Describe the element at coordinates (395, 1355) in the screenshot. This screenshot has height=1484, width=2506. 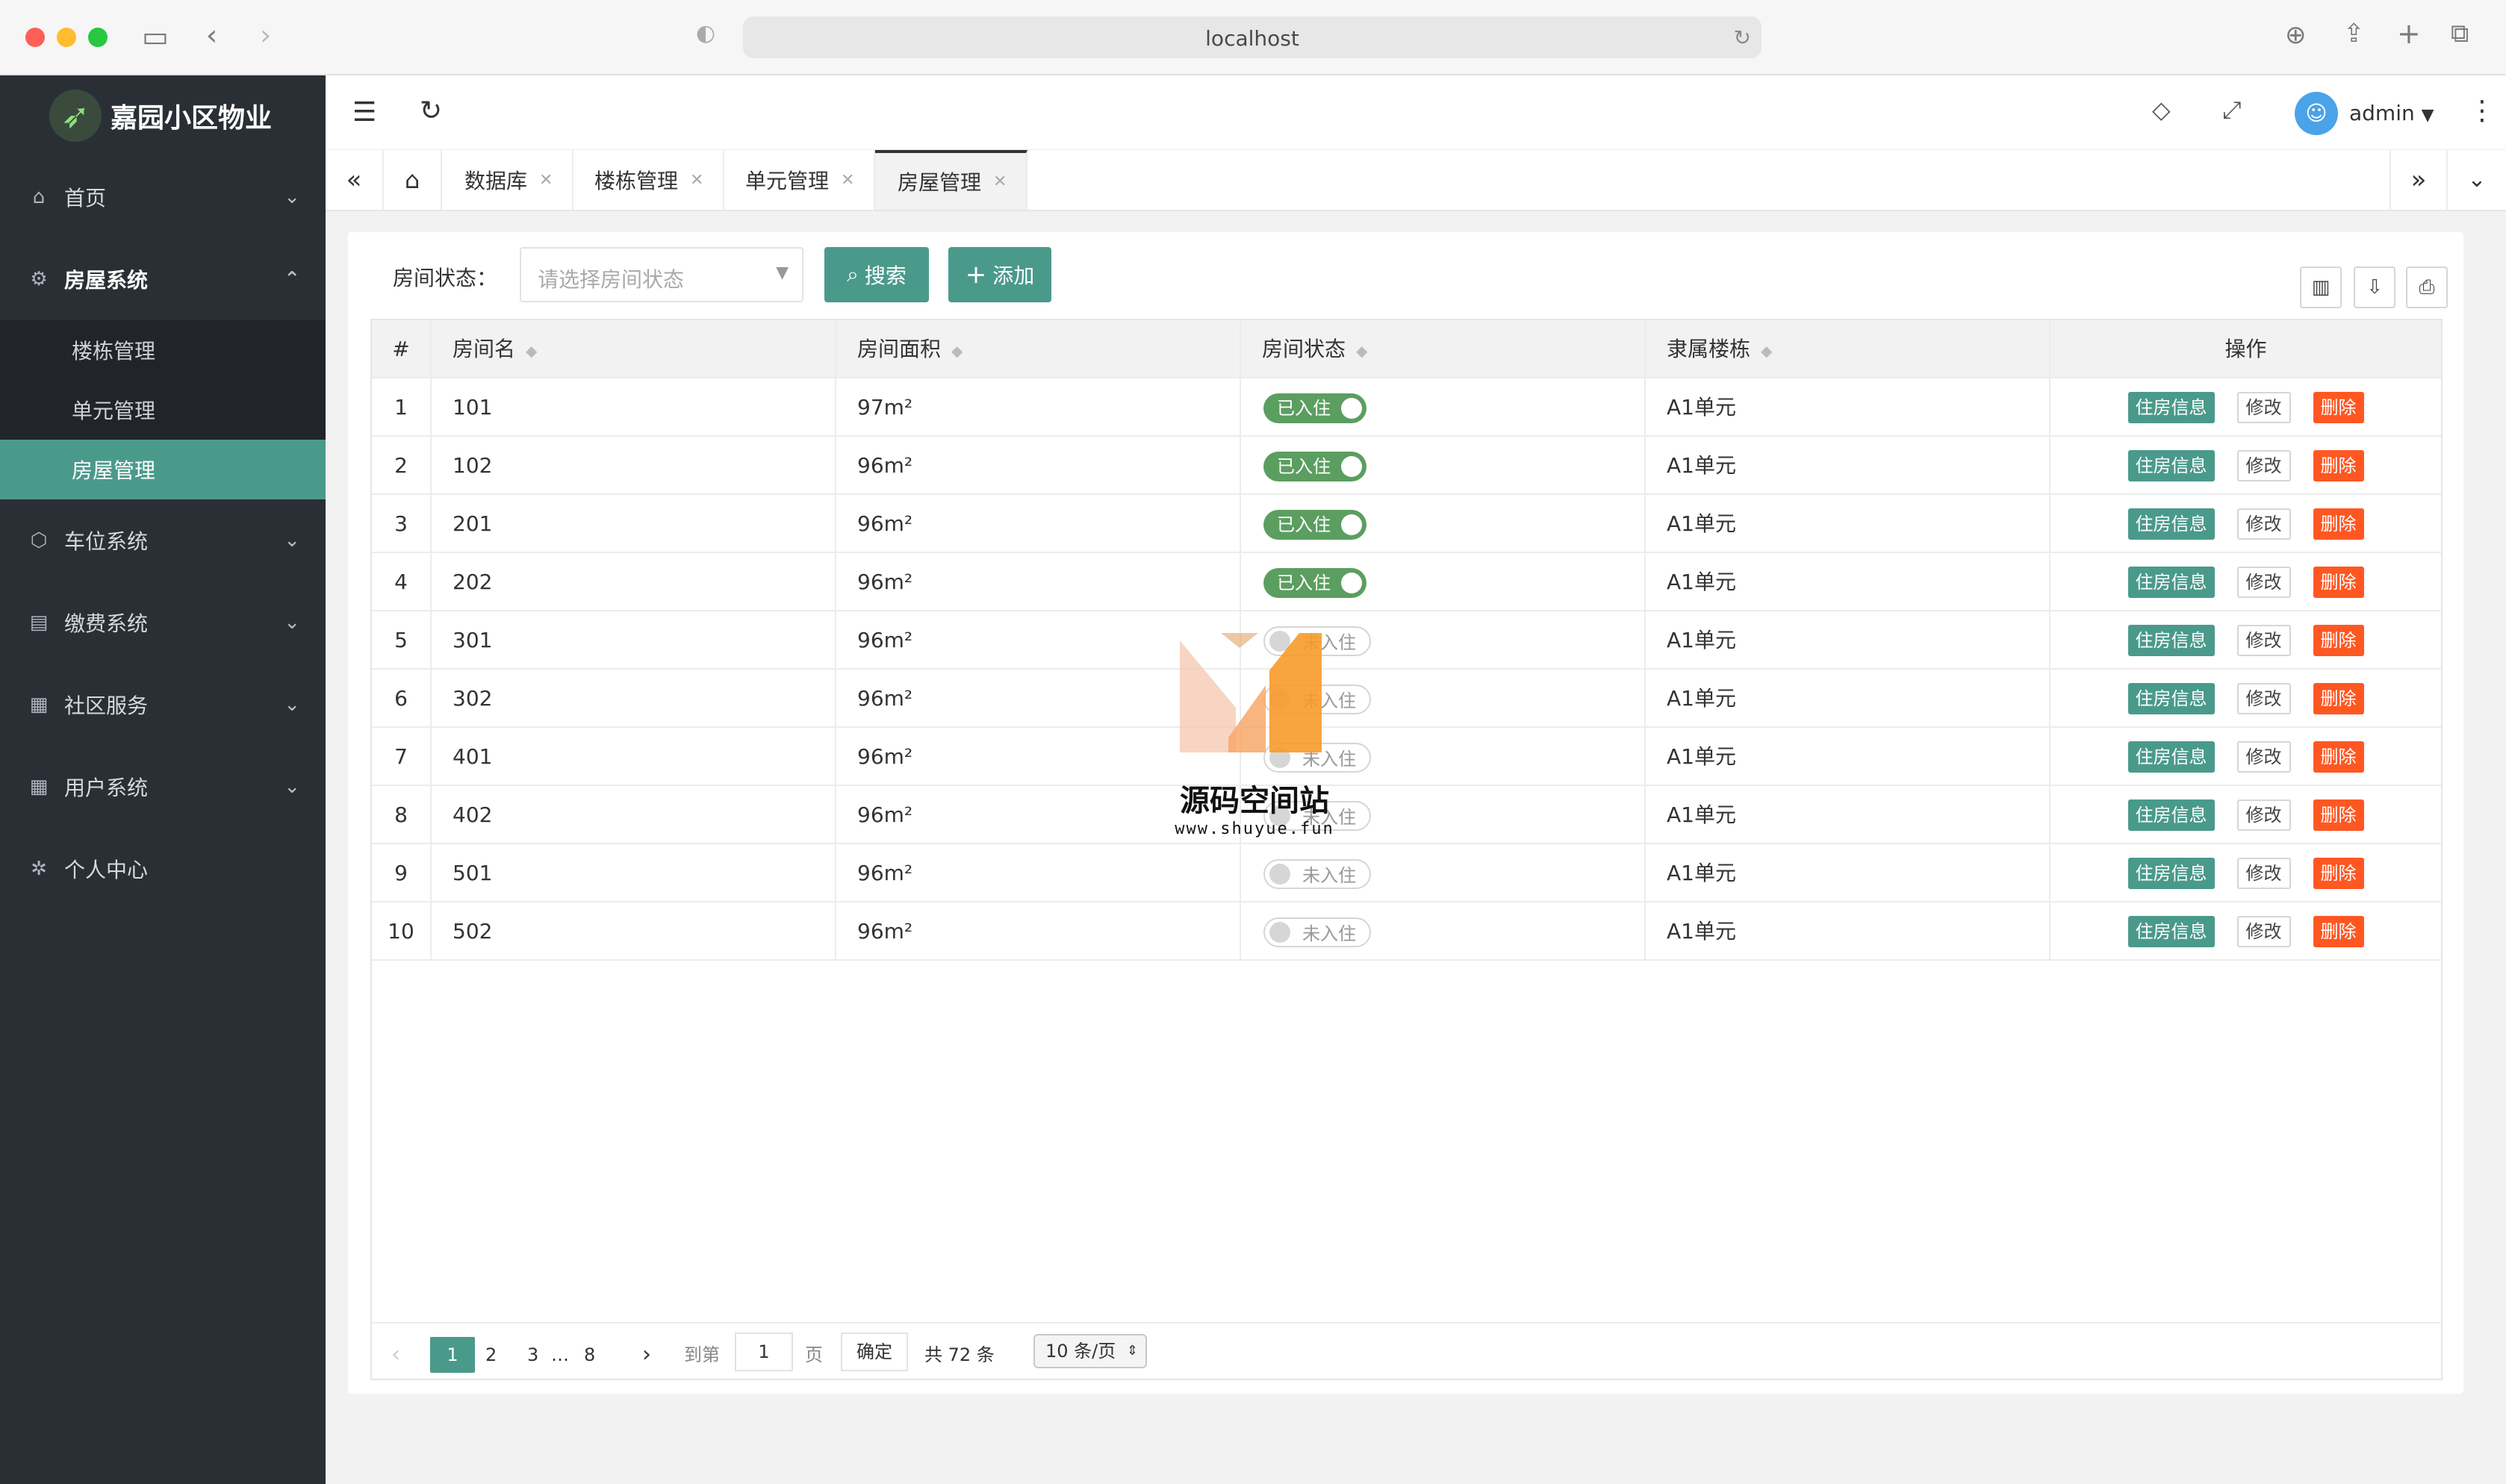
I see `prev-page-icon: ‹` at that location.